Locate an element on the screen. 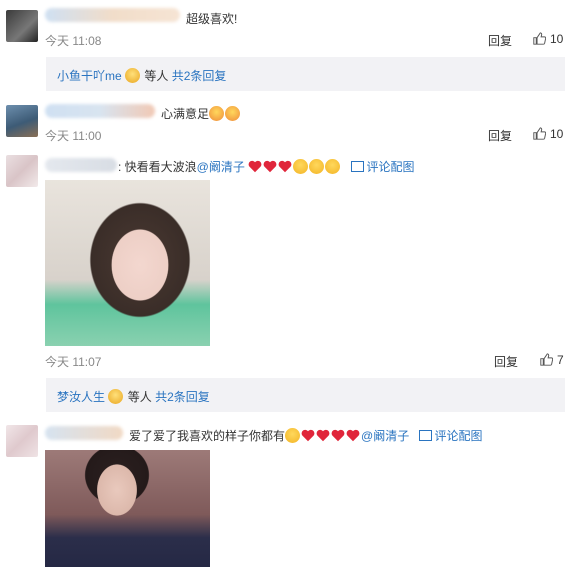 This screenshot has width=565, height=567. comment-text: 心满意足 is located at coordinates (201, 113).